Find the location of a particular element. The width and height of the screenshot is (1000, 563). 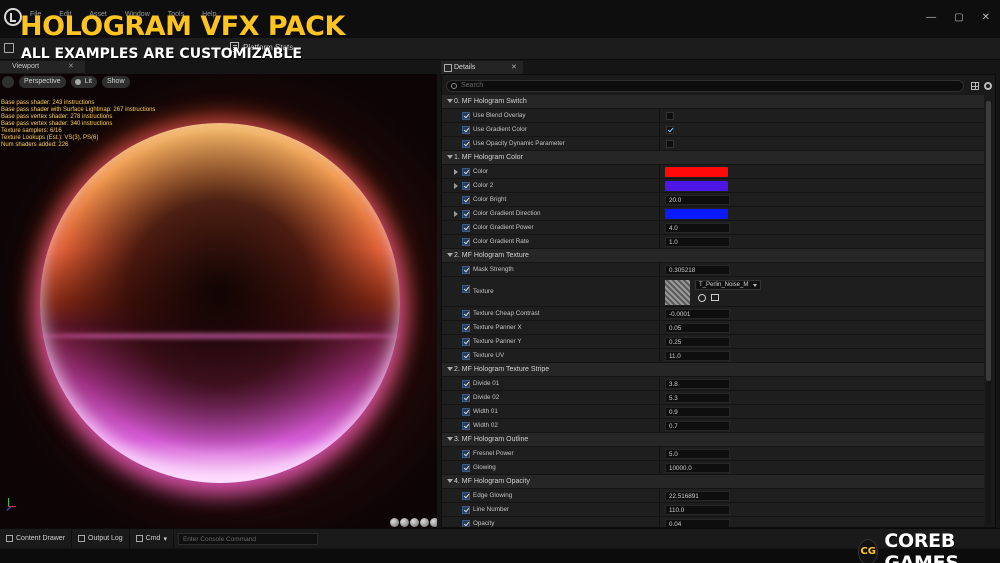

category-header: 0. MF Hologram Switch is located at coordinates (713, 102).